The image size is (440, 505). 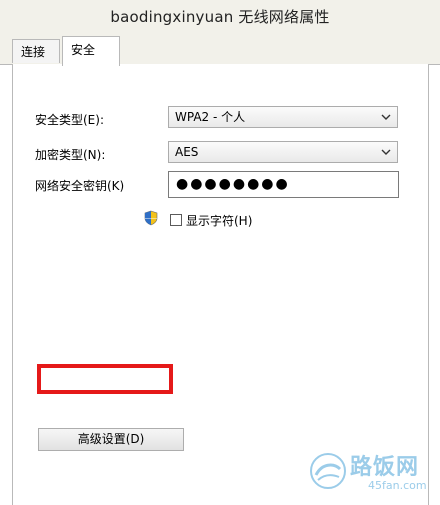 I want to click on tab-security: 安全, so click(x=91, y=51).